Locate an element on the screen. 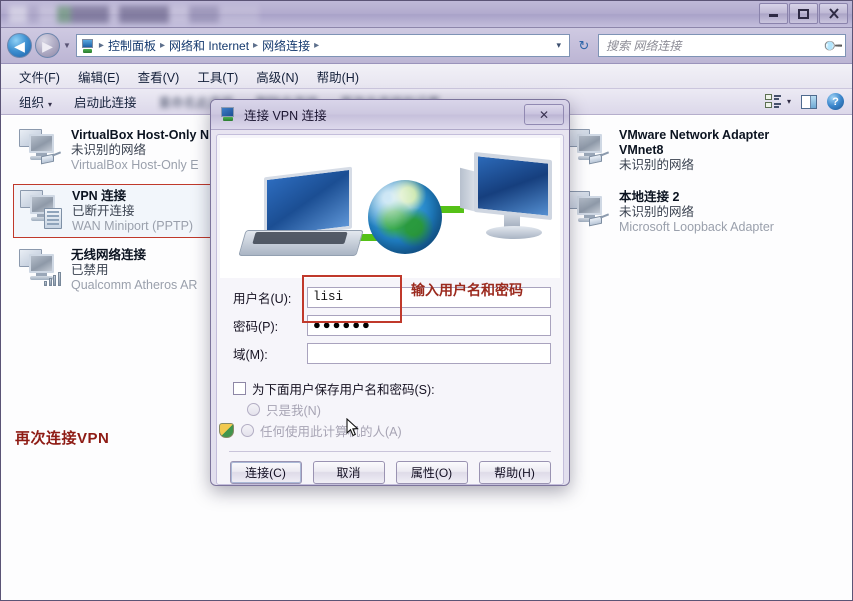 The width and height of the screenshot is (853, 601). back-arrow-icon: ◀ is located at coordinates (19, 45).